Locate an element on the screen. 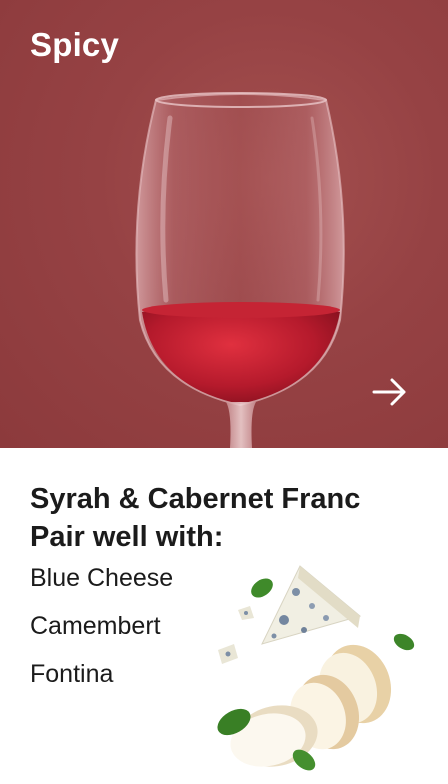 Image resolution: width=448 pixels, height=784 pixels. list-item-camembert: Camembert is located at coordinates (95, 626).